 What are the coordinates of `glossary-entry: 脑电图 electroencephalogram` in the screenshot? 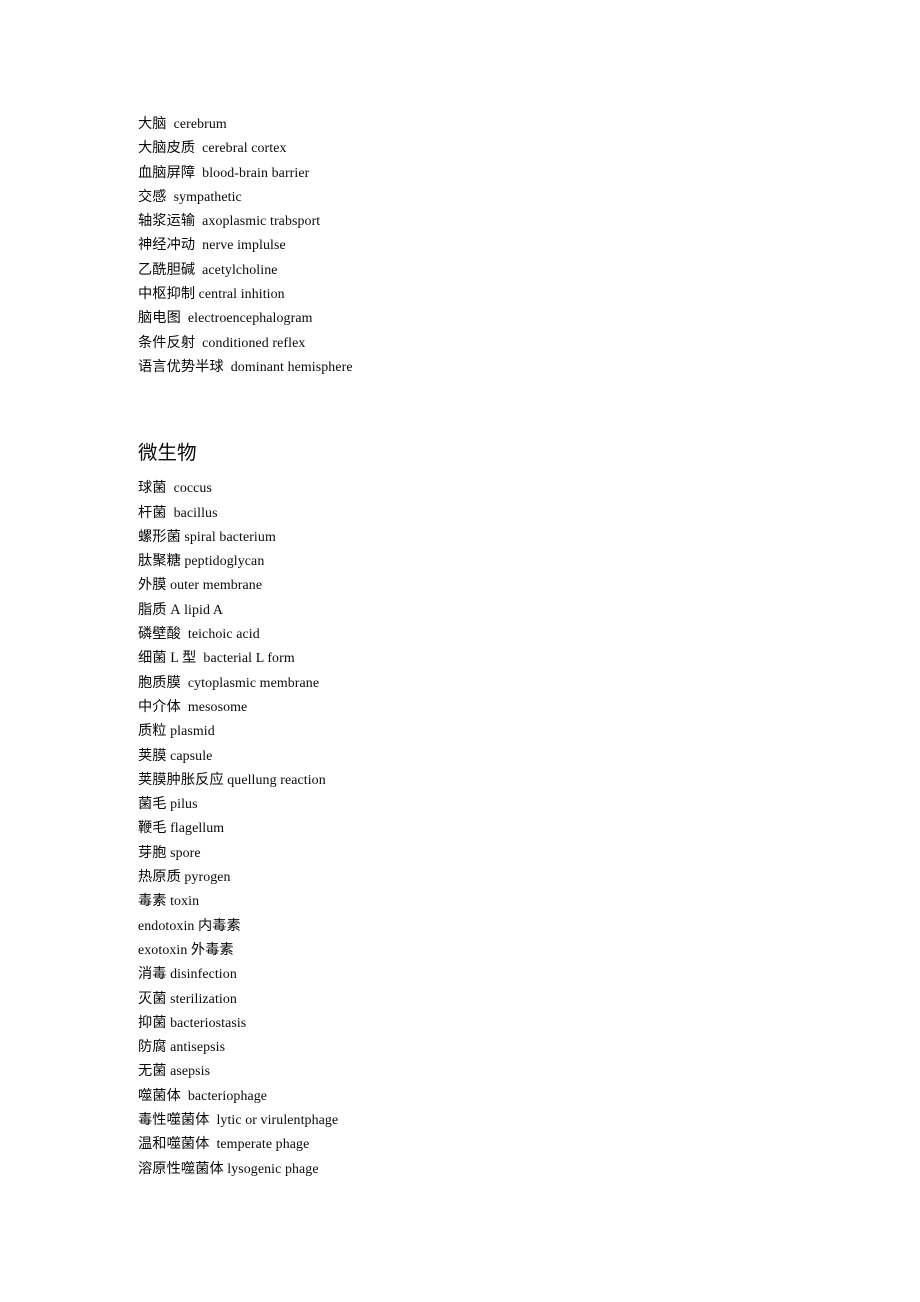 It's located at (488, 318).